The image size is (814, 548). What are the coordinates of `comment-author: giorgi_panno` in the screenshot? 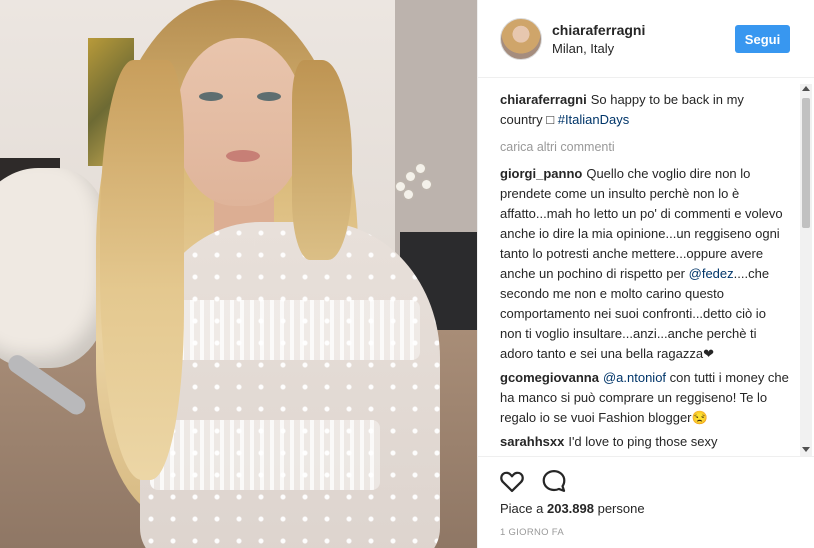 It's located at (541, 173).